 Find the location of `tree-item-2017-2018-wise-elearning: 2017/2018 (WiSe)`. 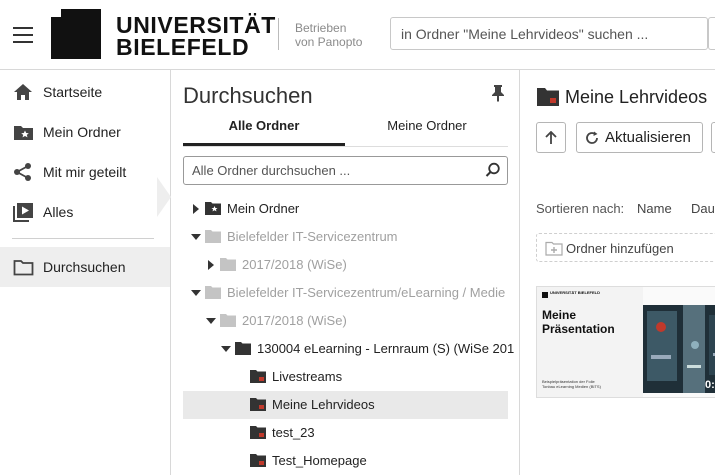

tree-item-2017-2018-wise-elearning: 2017/2018 (WiSe) is located at coordinates (345, 321).